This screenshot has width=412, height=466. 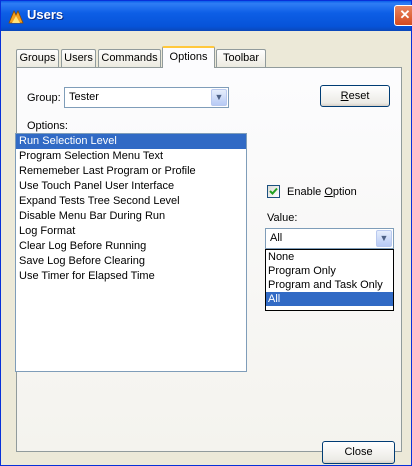 I want to click on list-item: Clear Log Before Running, so click(x=131, y=246).